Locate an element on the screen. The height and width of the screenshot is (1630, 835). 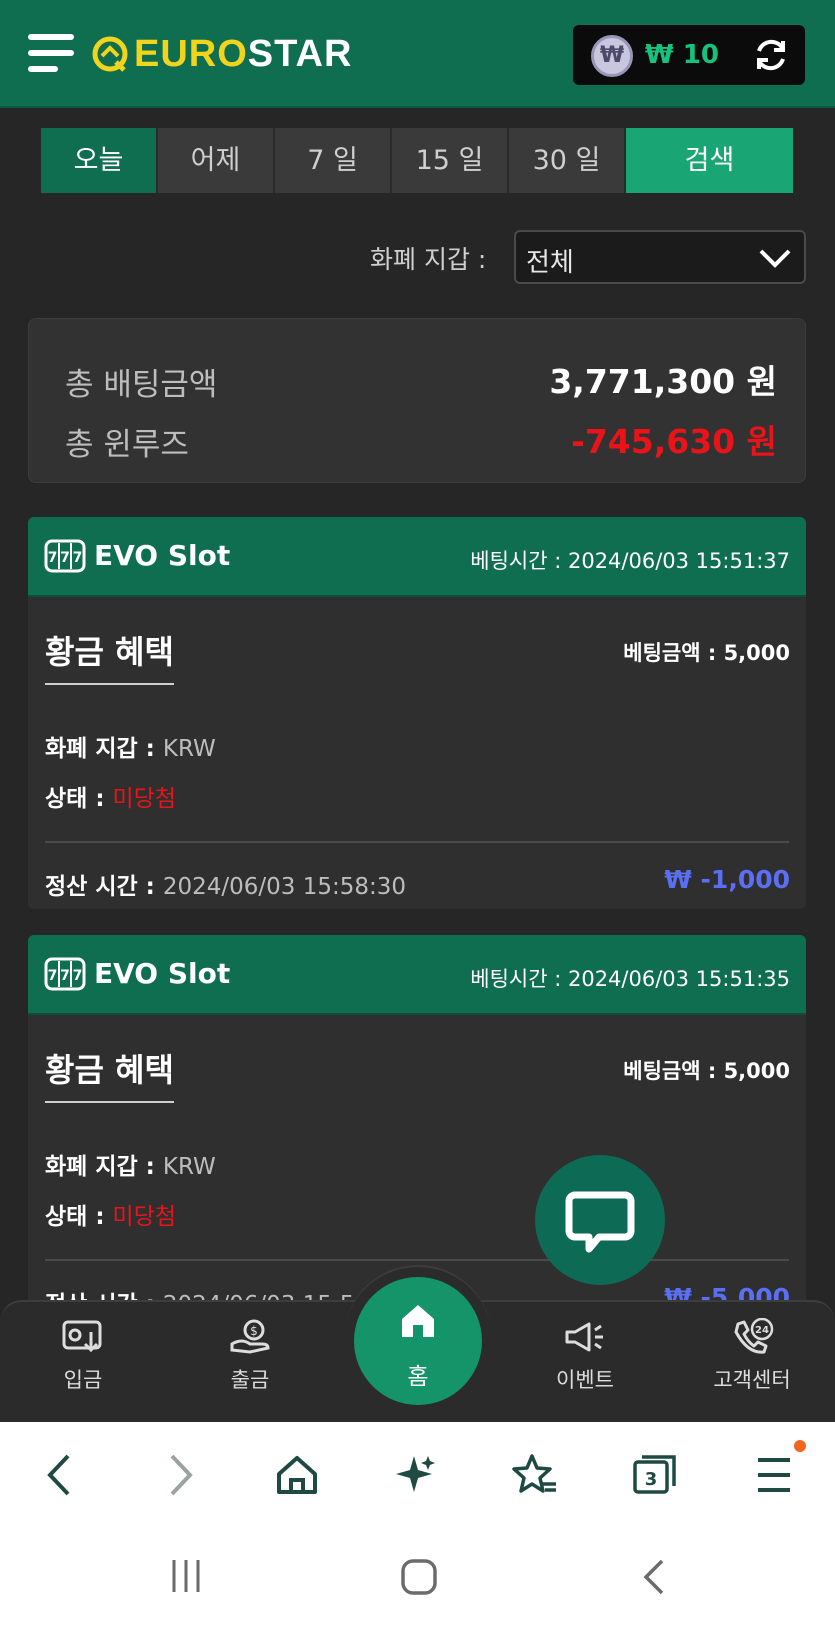
bookmarks-icon is located at coordinates (535, 1475).